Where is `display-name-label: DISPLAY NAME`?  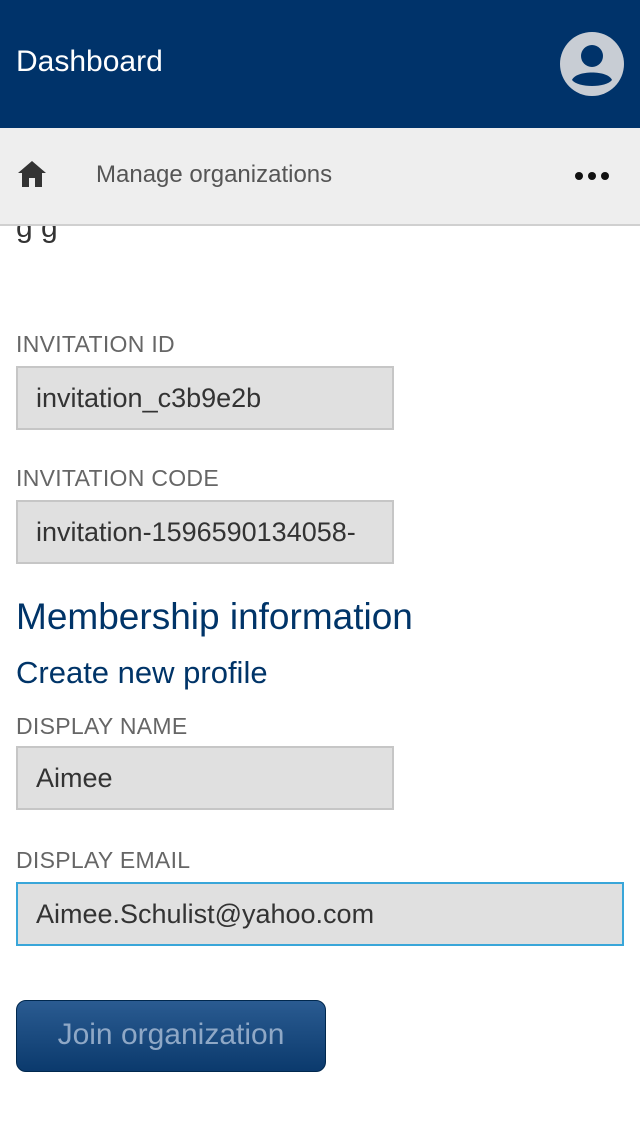 display-name-label: DISPLAY NAME is located at coordinates (102, 726).